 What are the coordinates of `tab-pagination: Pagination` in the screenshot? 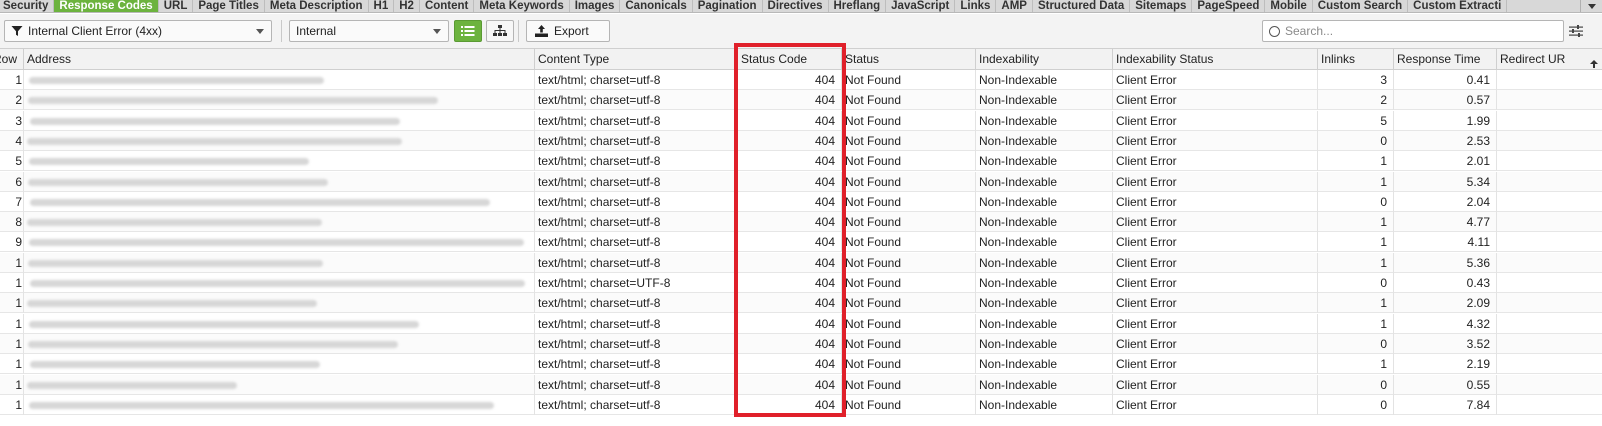 It's located at (728, 6).